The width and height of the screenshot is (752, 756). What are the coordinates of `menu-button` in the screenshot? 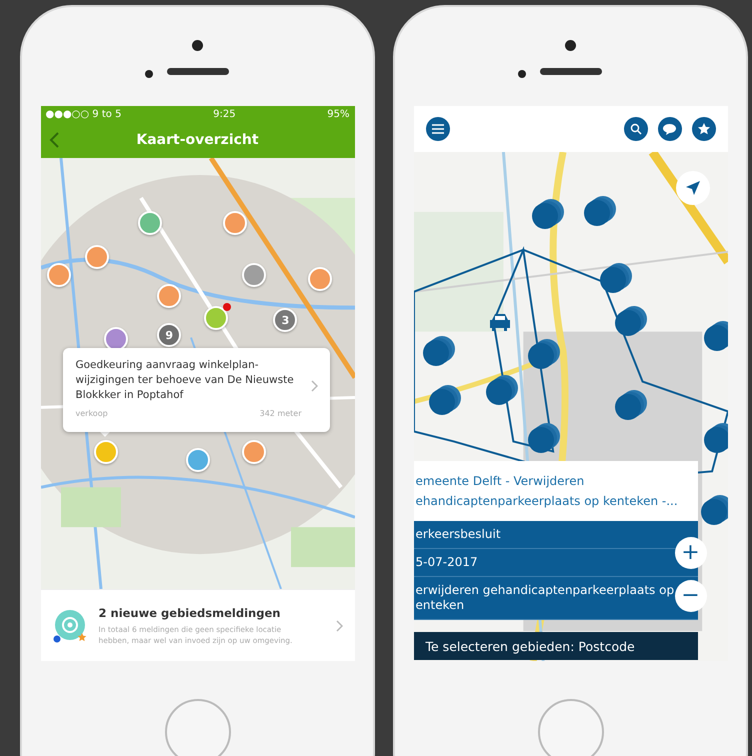 It's located at (438, 129).